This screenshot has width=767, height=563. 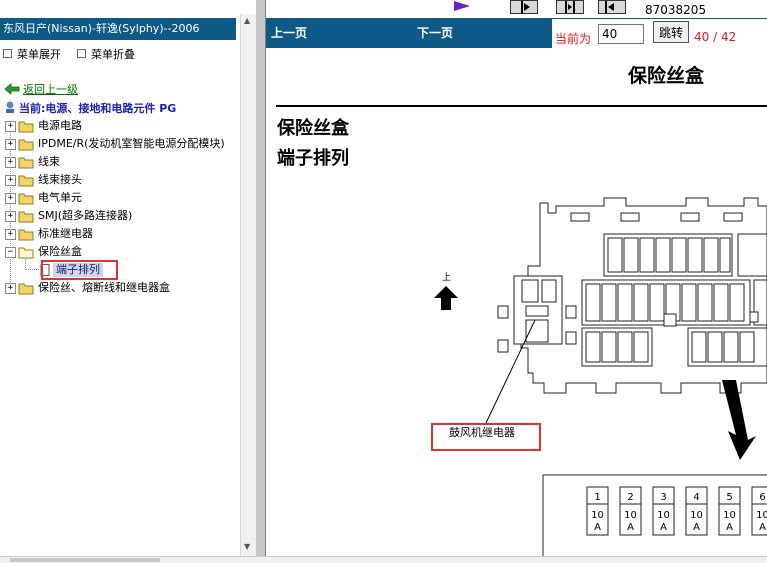 I want to click on fuse-number: 3, so click(x=663, y=497).